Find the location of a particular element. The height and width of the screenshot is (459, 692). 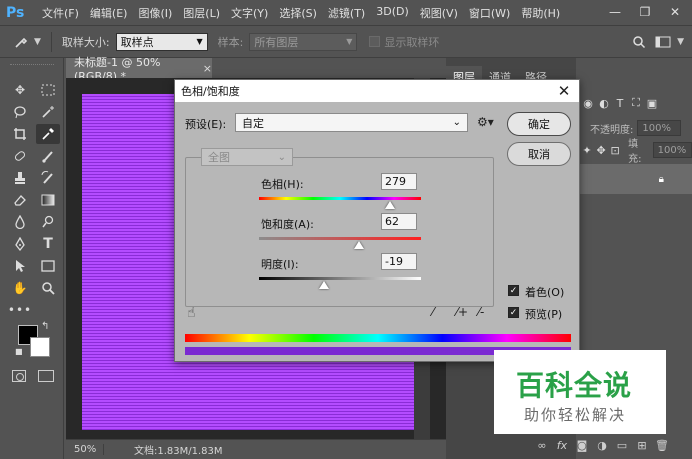

cancel-button: 取消 is located at coordinates (539, 154).